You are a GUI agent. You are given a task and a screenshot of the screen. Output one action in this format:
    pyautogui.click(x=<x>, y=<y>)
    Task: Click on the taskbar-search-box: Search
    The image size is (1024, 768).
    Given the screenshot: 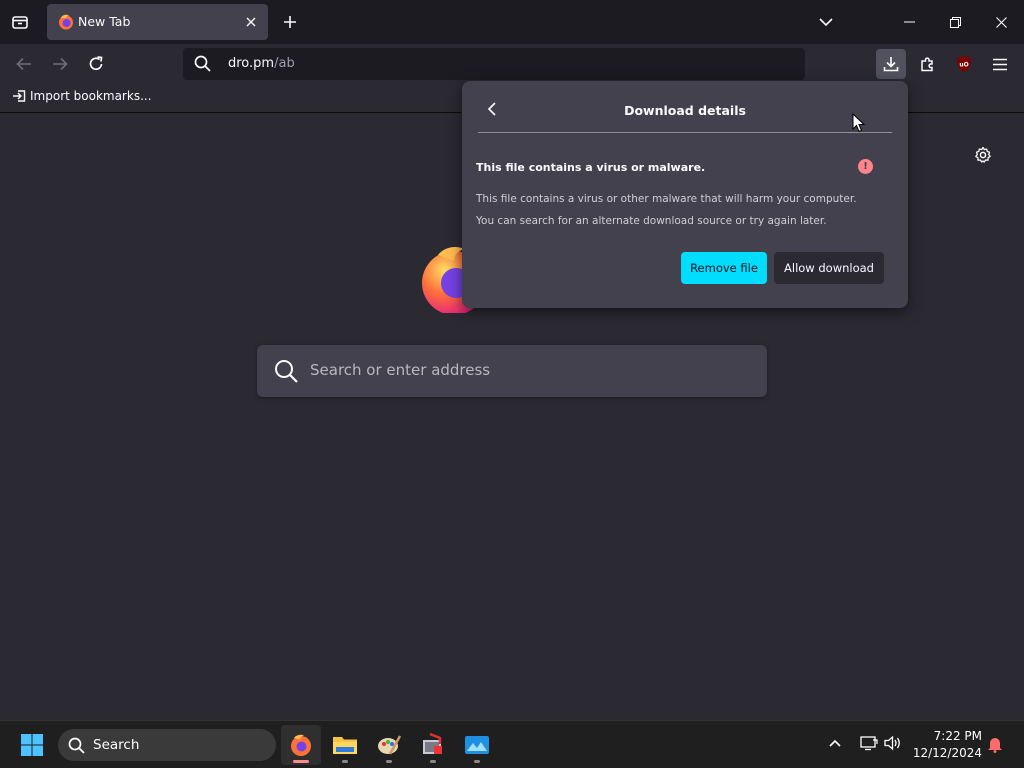 What is the action you would take?
    pyautogui.click(x=167, y=745)
    